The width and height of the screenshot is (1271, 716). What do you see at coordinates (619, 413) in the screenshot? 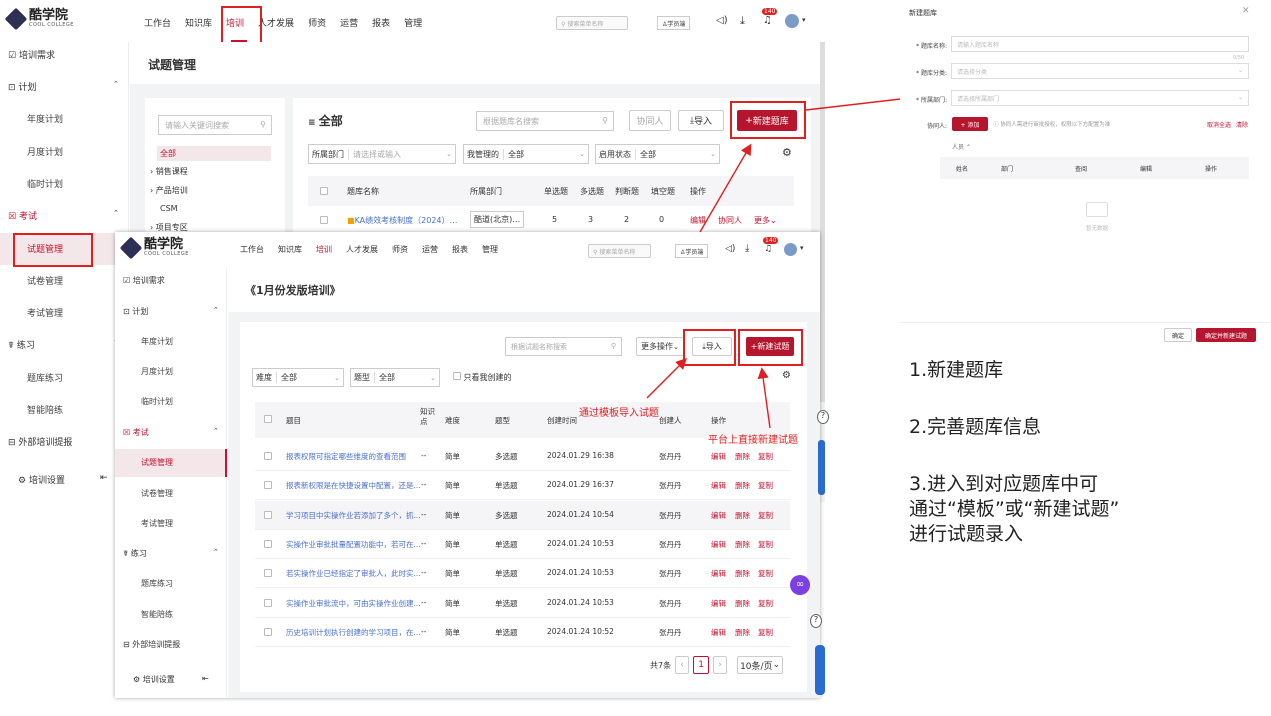
I see `annotation-import: 通过模板导入试题` at bounding box center [619, 413].